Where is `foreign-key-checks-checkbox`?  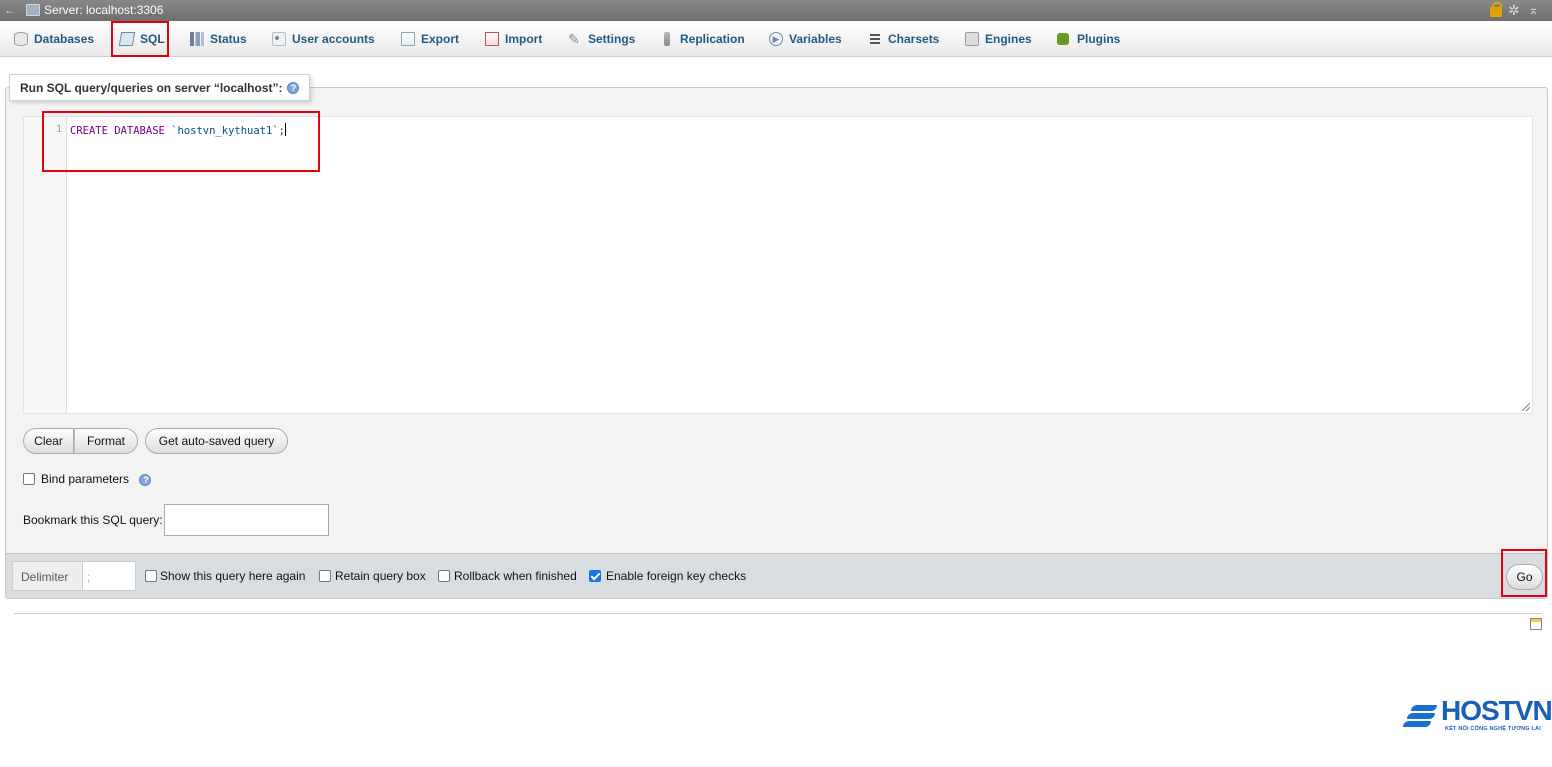
foreign-key-checks-checkbox is located at coordinates (595, 576).